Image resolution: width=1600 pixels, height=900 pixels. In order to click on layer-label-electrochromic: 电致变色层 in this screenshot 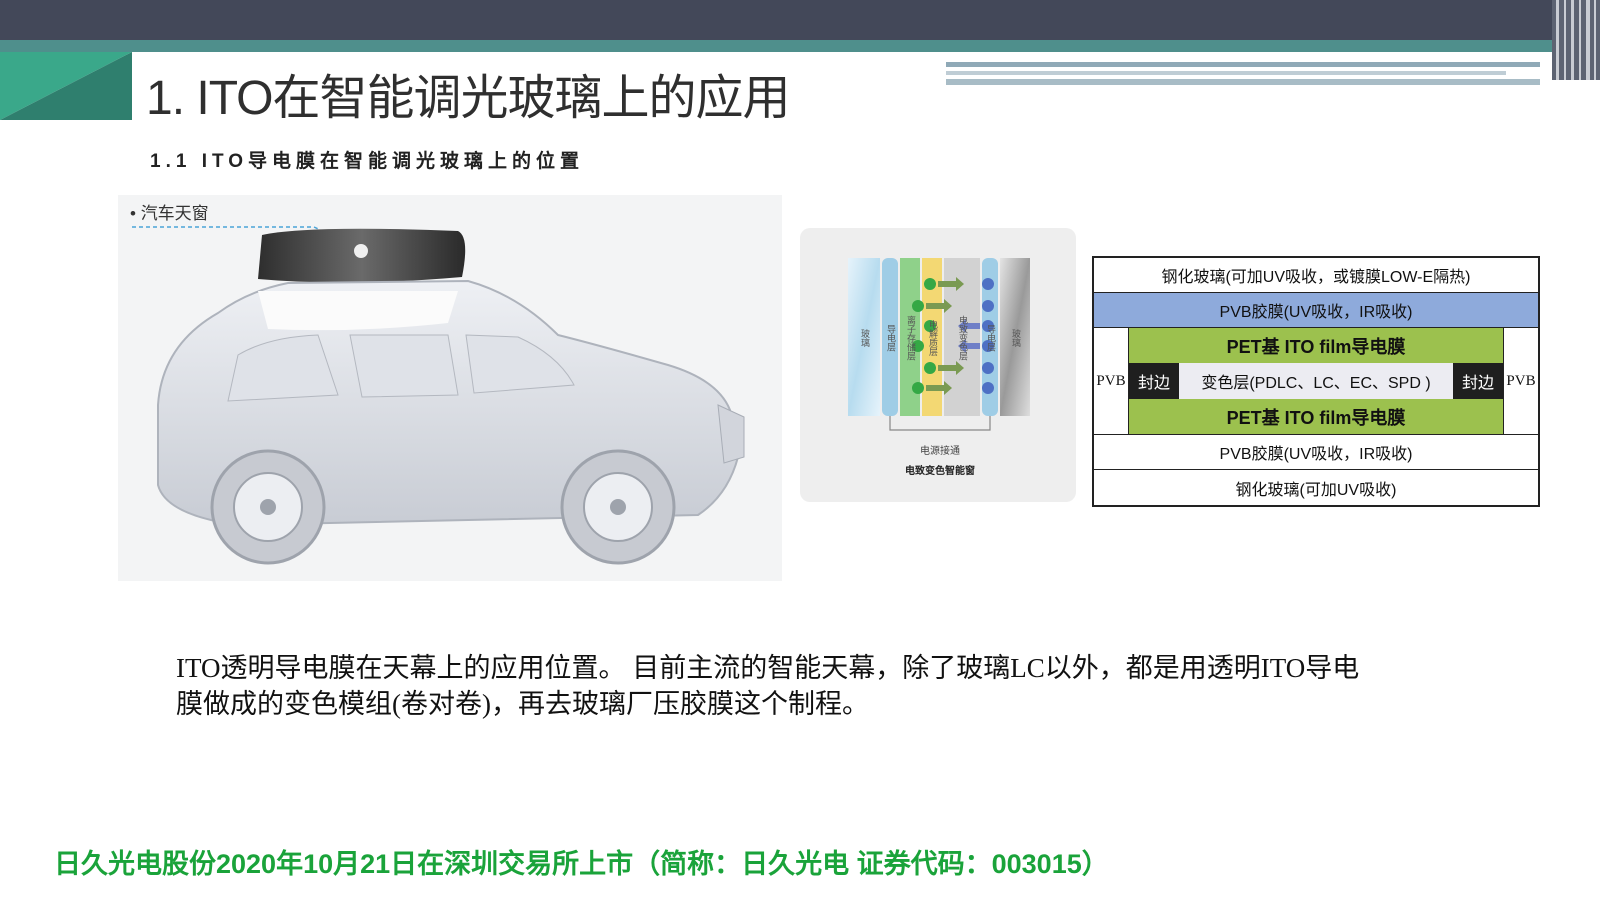, I will do `click(962, 337)`.